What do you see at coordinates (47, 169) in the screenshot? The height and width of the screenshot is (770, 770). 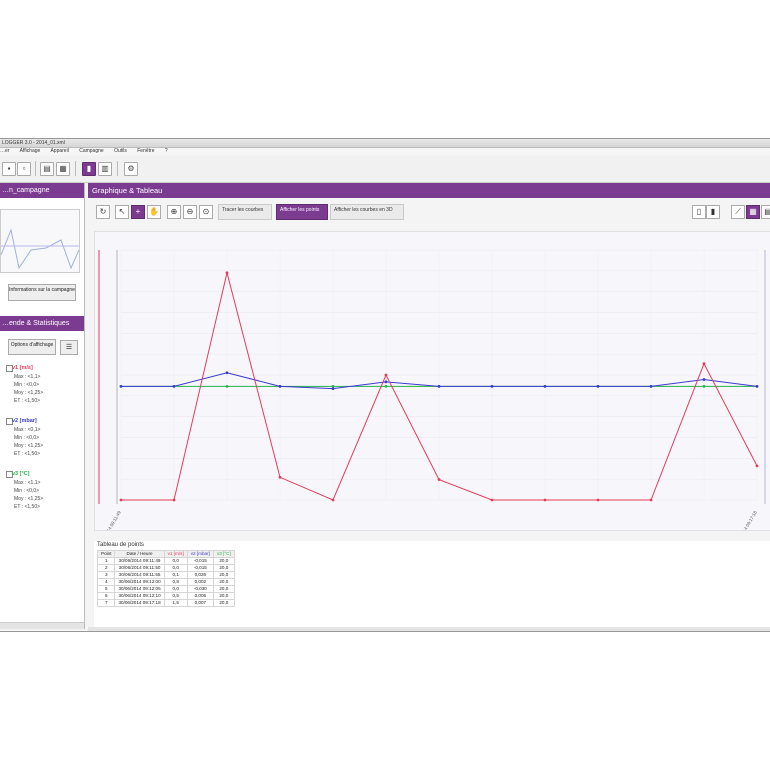 I see `document-icon: ▤` at bounding box center [47, 169].